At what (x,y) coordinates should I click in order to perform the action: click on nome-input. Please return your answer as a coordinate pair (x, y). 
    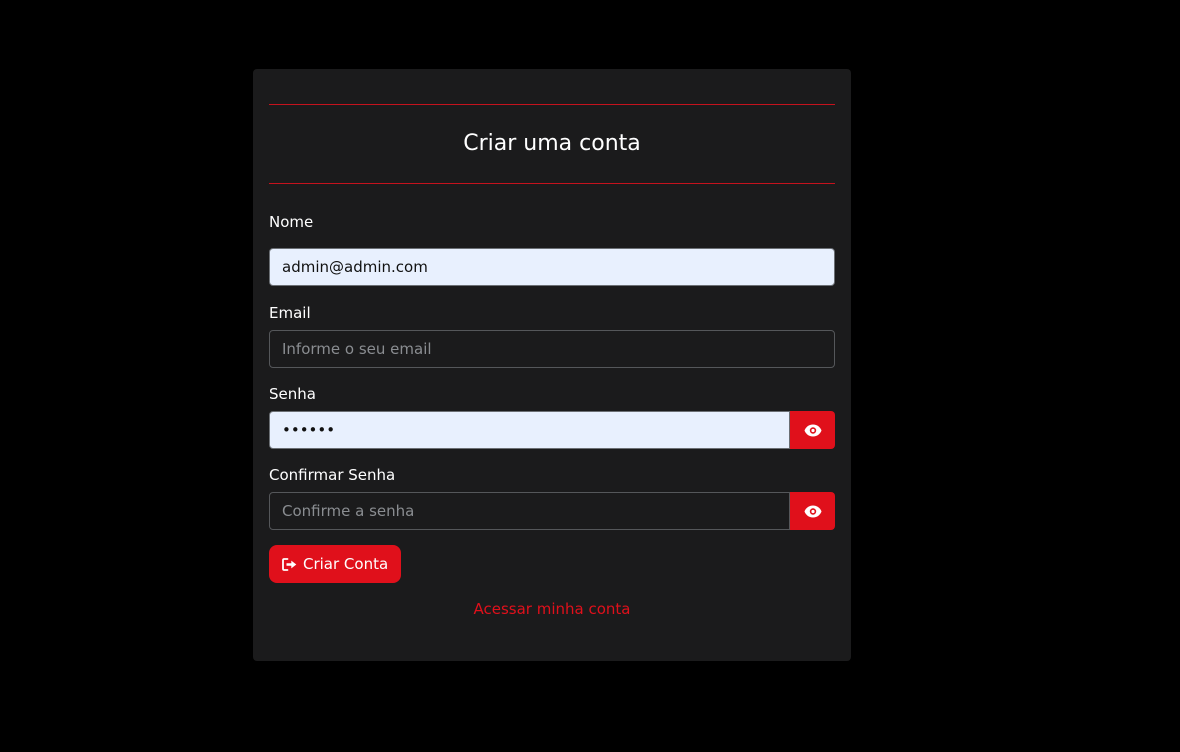
    Looking at the image, I should click on (552, 267).